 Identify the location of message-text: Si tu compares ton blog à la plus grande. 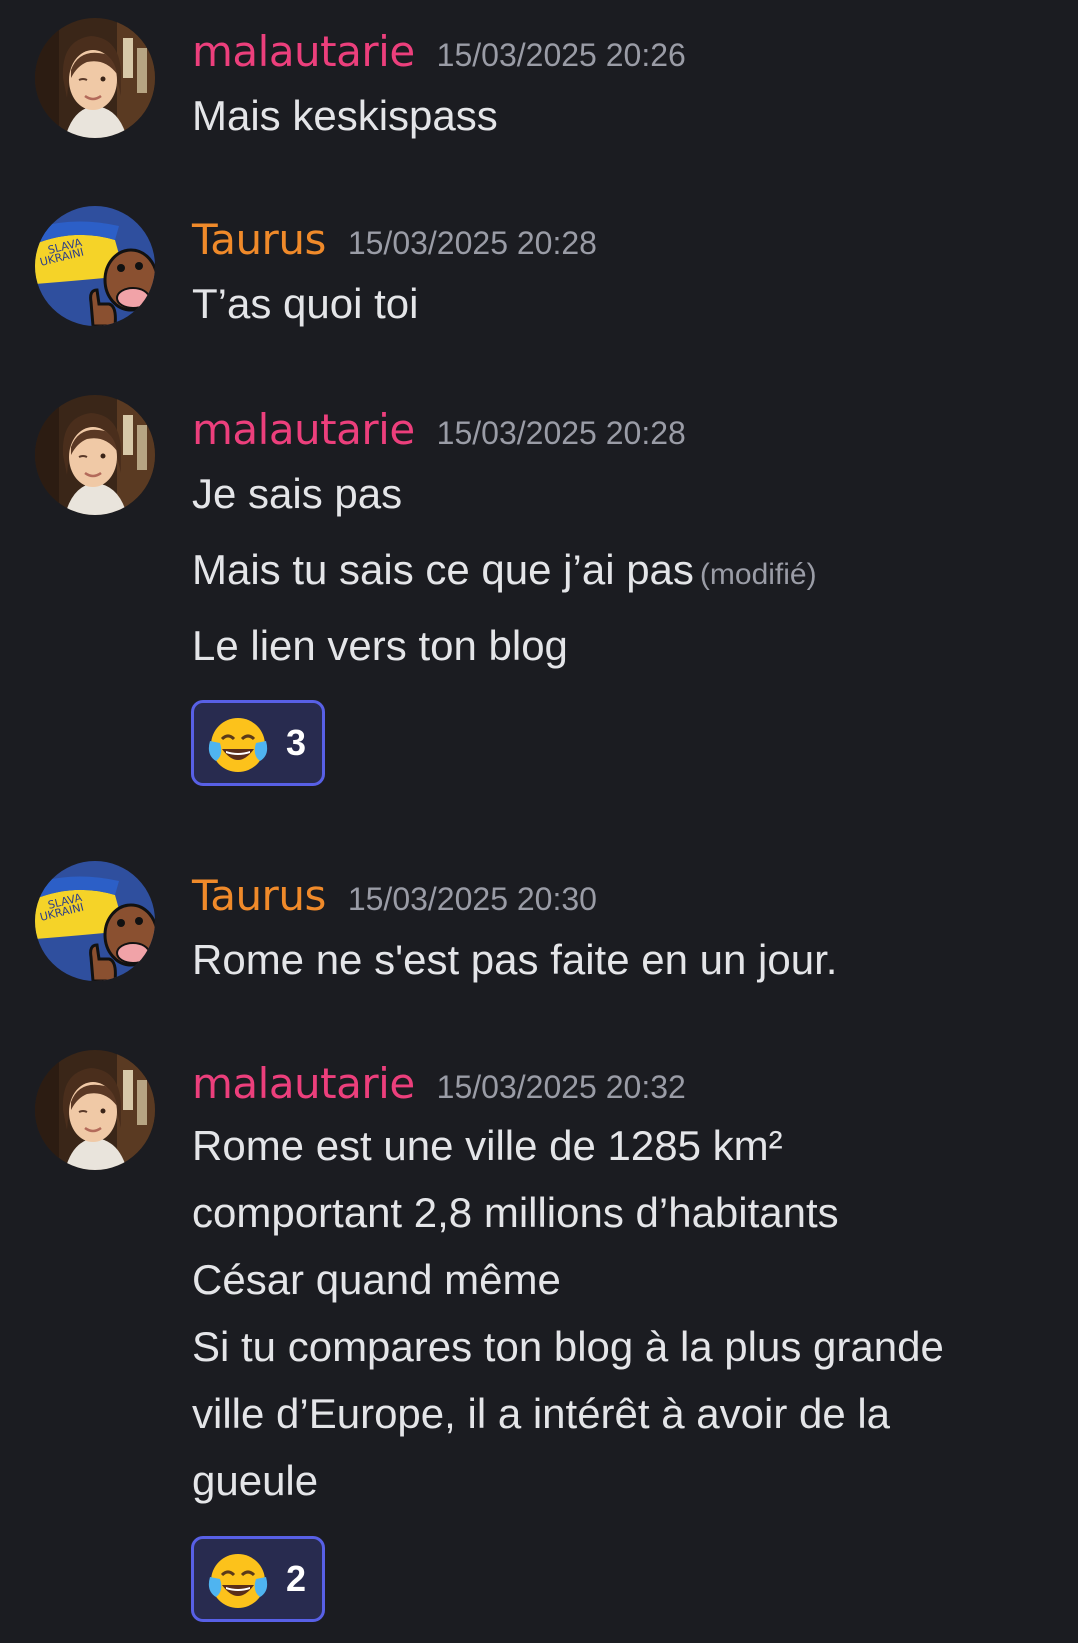
(568, 1346).